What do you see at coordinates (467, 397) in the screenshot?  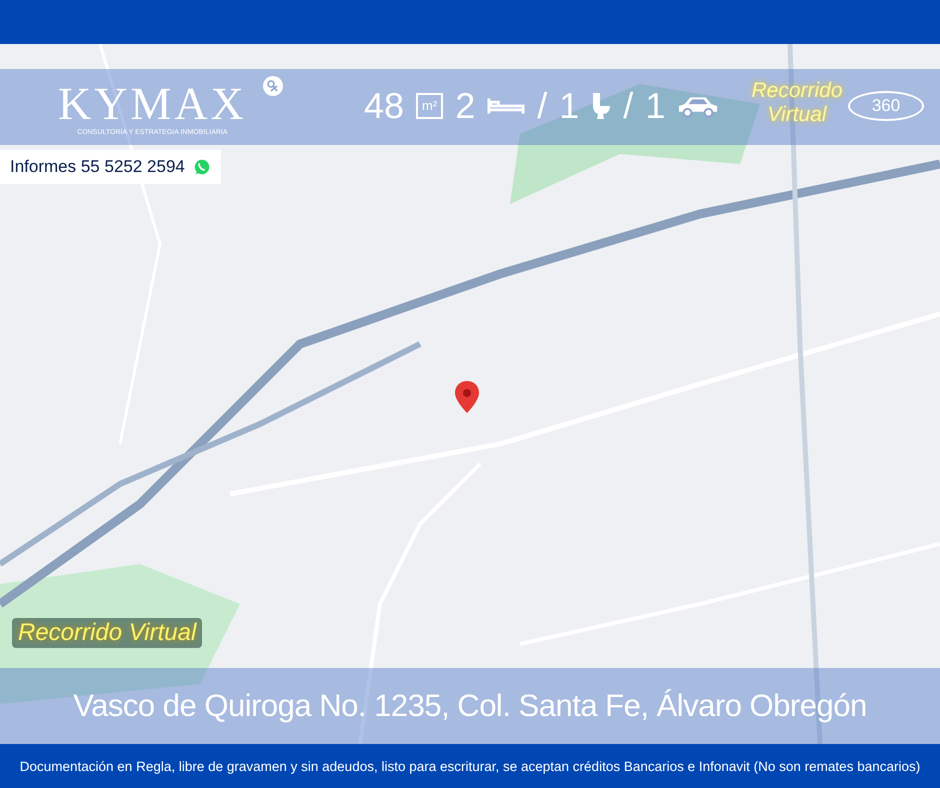 I see `map-pin-icon` at bounding box center [467, 397].